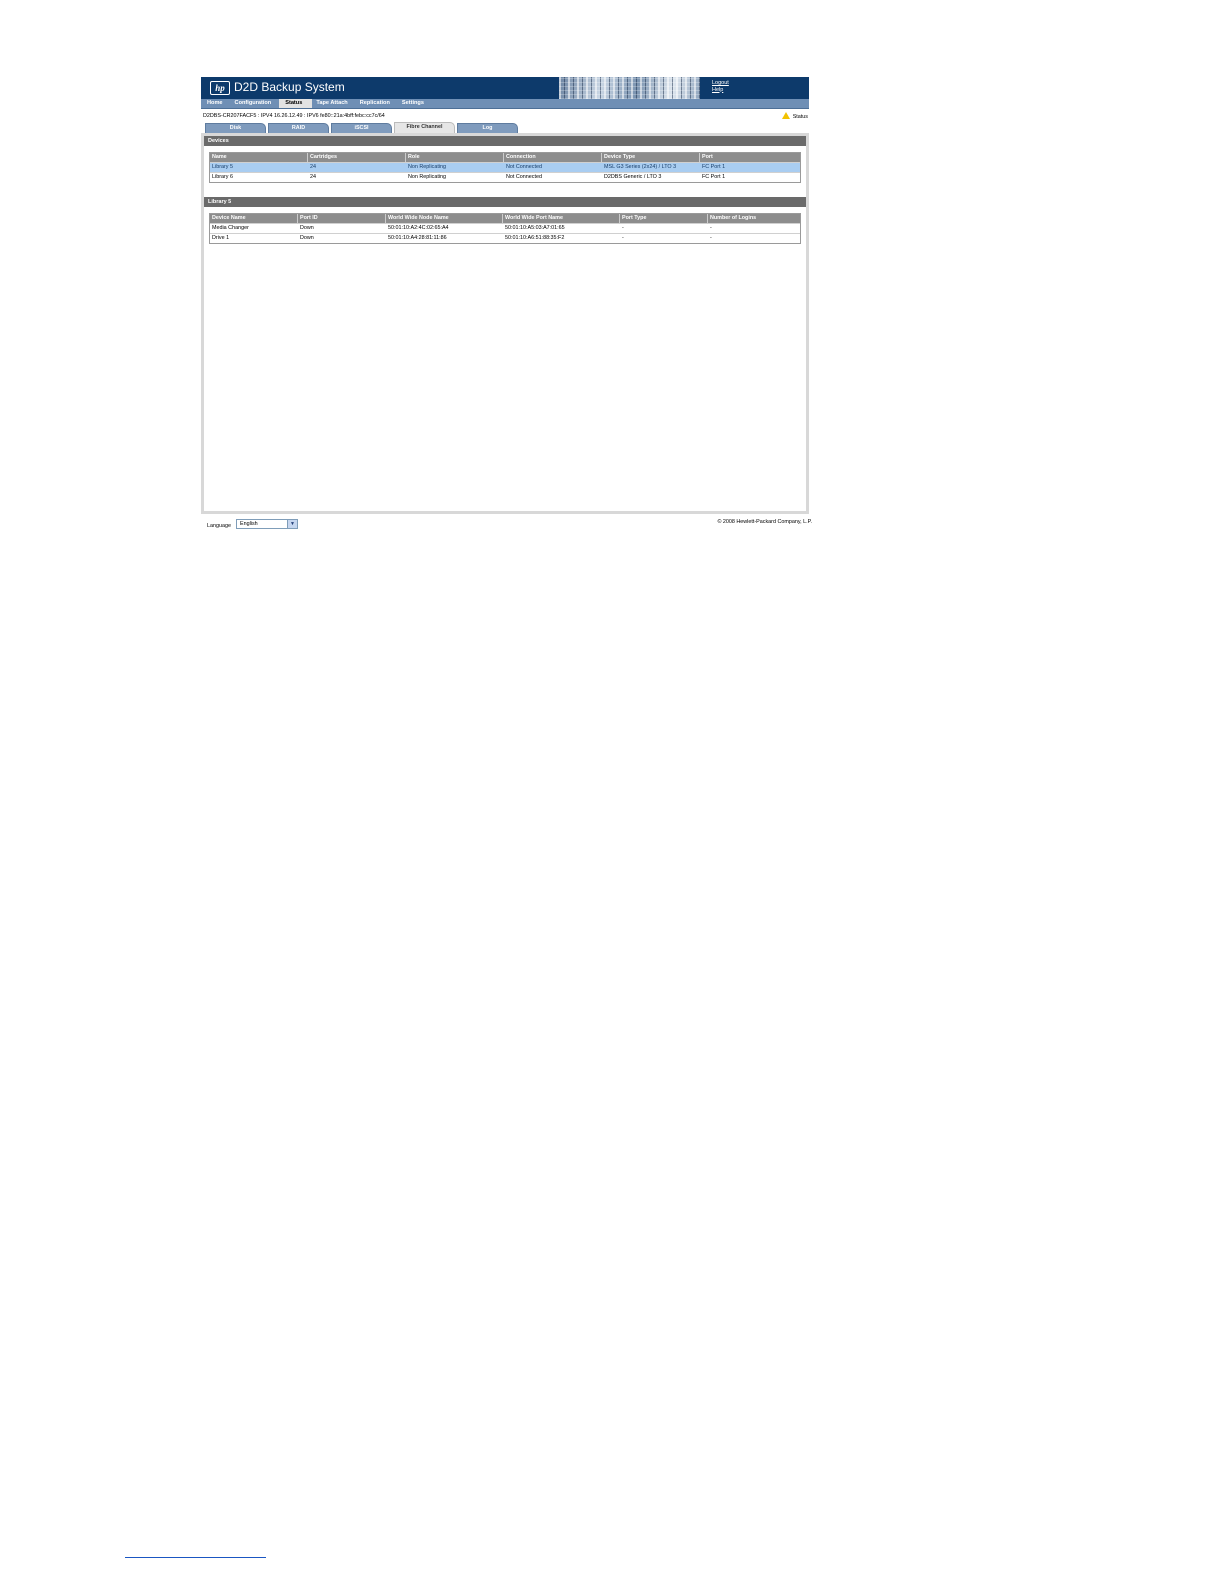  What do you see at coordinates (222, 167) in the screenshot?
I see `cell-name: Library 5` at bounding box center [222, 167].